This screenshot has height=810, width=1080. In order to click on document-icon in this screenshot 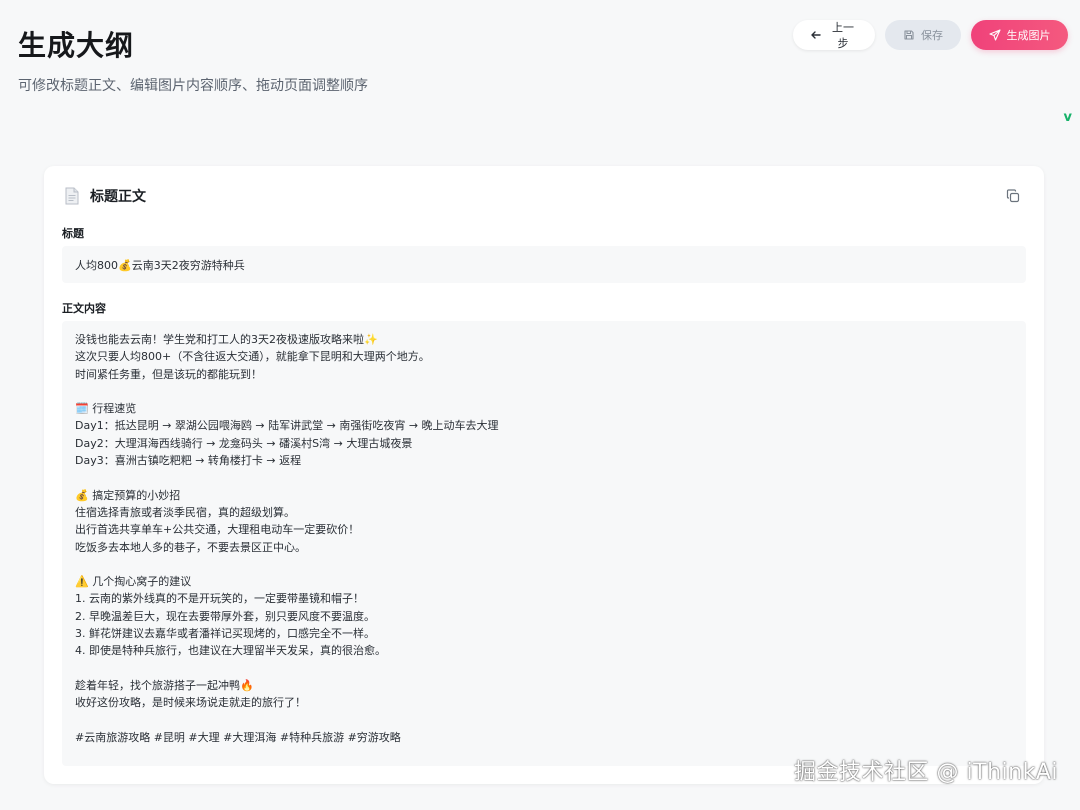, I will do `click(72, 196)`.